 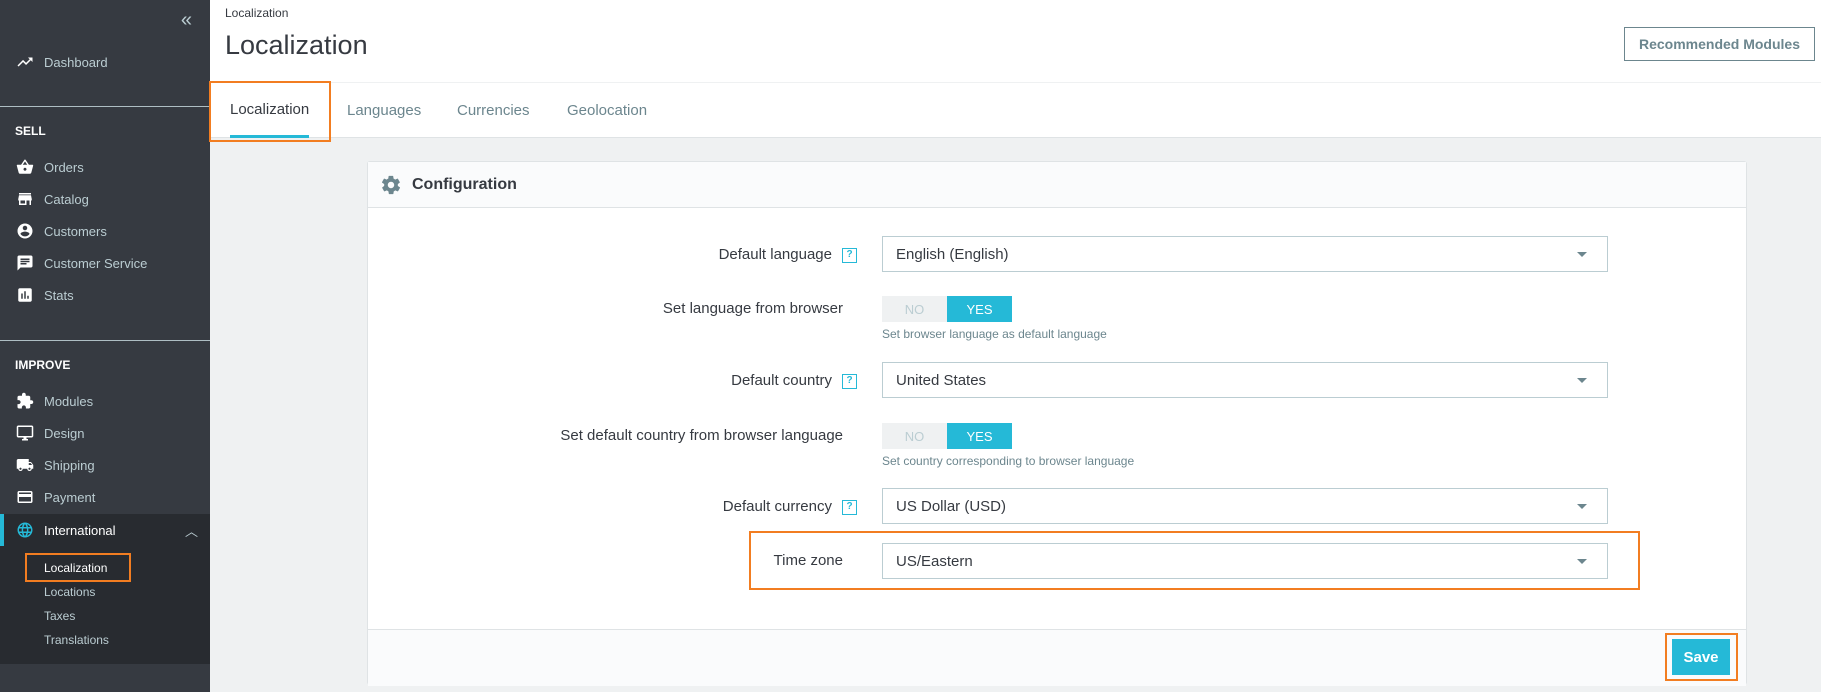 I want to click on default-language-select: English (English), so click(x=1245, y=254).